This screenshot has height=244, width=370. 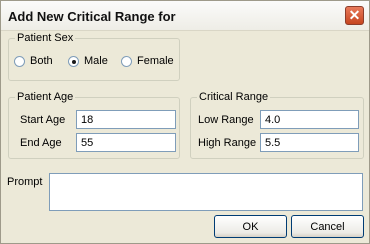 What do you see at coordinates (155, 61) in the screenshot?
I see `radio-female-label: Female` at bounding box center [155, 61].